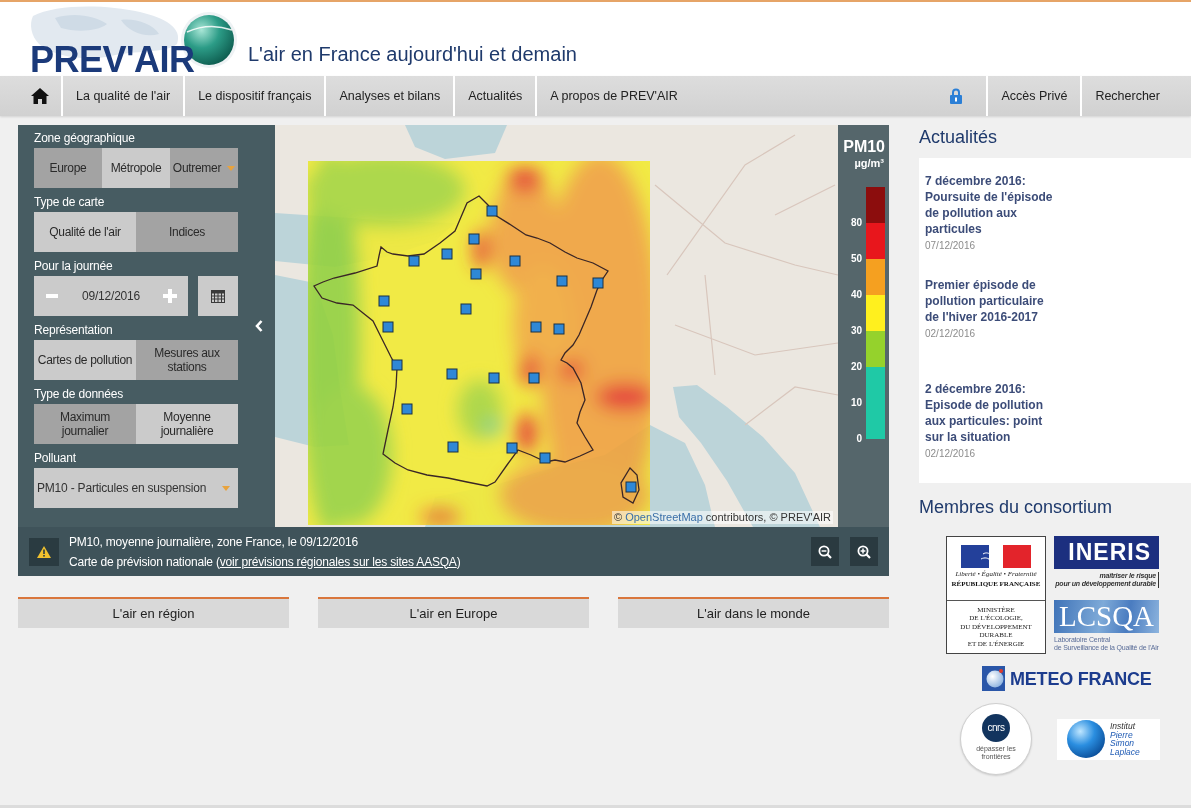  What do you see at coordinates (187, 360) in the screenshot?
I see `segment-option: Mesures aux stations` at bounding box center [187, 360].